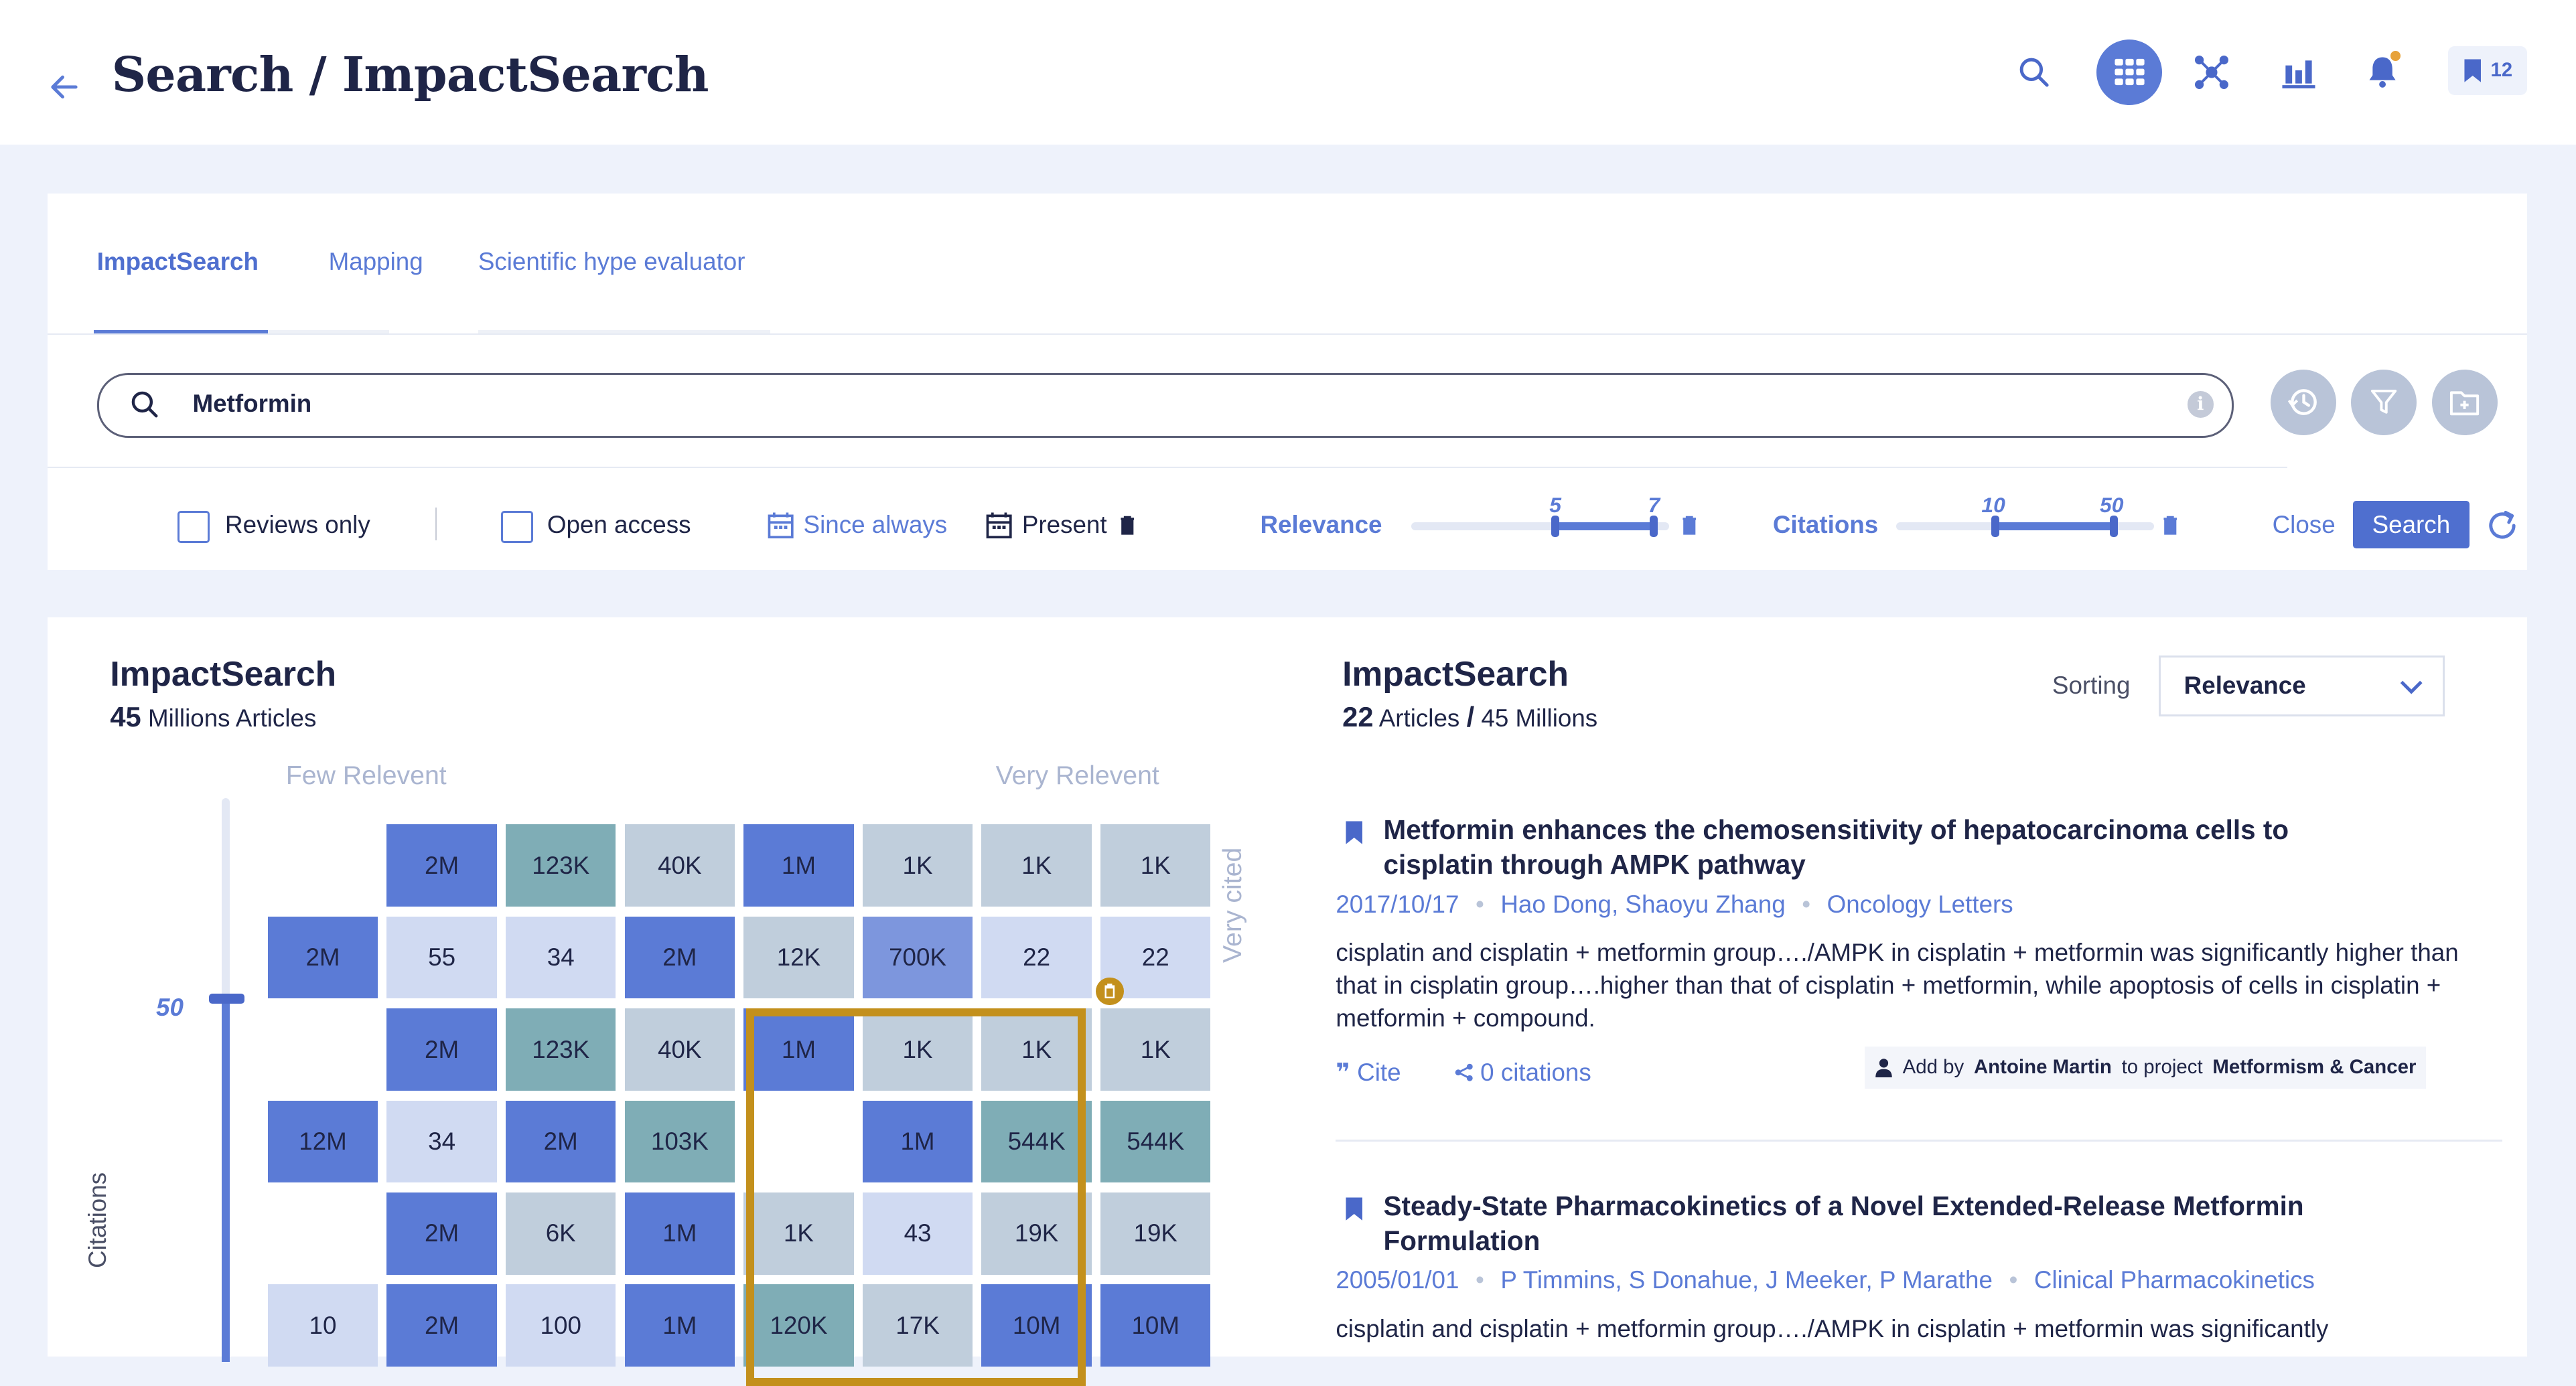  I want to click on added-by-project: Metformism & Cancer, so click(2314, 1067).